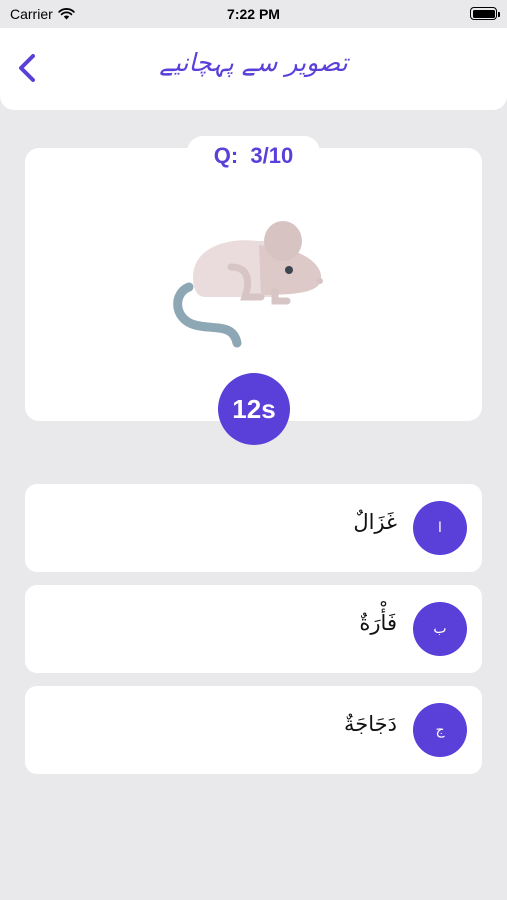 This screenshot has height=900, width=507. What do you see at coordinates (253, 730) in the screenshot?
I see `answer-option-3: ج دَجَاجَةٌ` at bounding box center [253, 730].